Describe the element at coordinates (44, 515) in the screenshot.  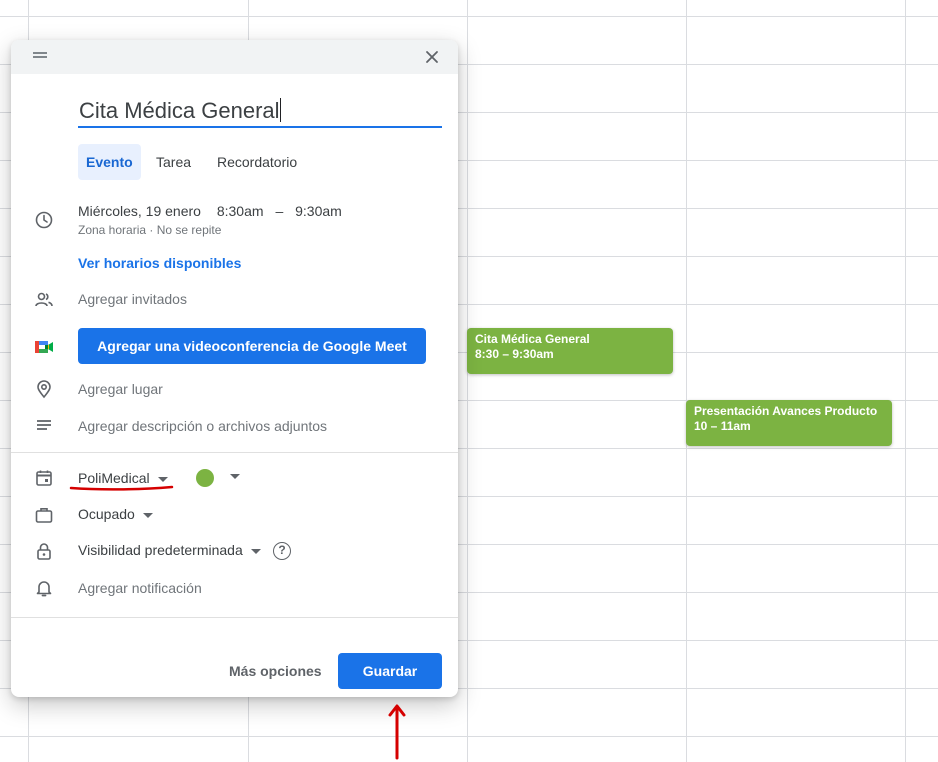
I see `briefcase-icon` at that location.